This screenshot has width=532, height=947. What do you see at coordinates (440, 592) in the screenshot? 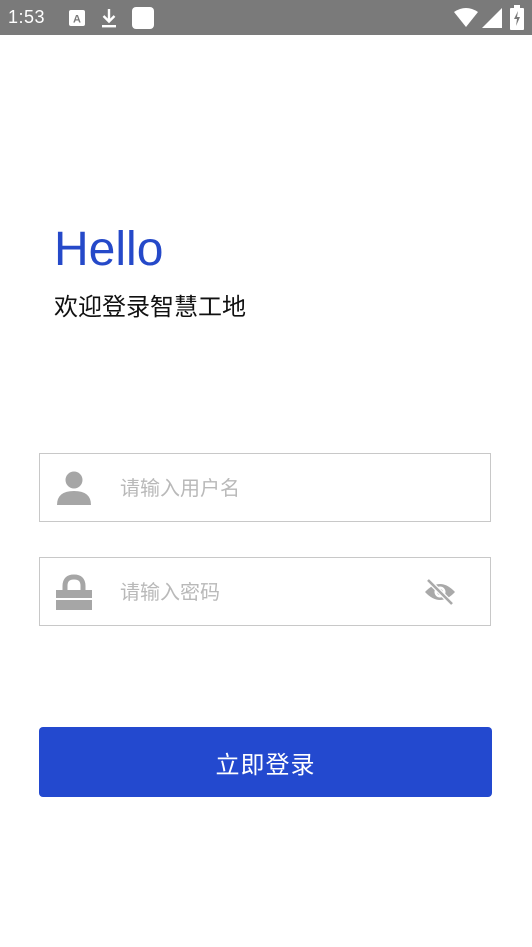
I see `eye-off-icon` at bounding box center [440, 592].